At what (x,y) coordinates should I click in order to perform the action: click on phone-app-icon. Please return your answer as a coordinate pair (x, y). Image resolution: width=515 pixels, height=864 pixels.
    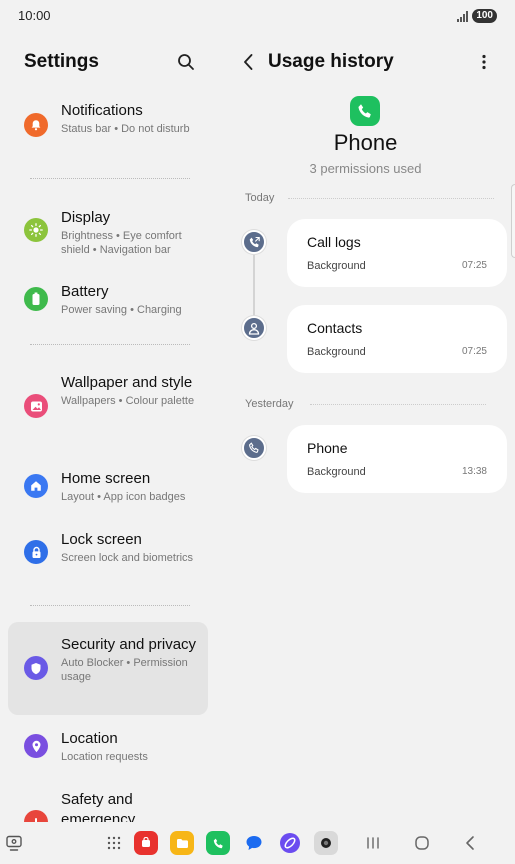
    Looking at the image, I should click on (365, 111).